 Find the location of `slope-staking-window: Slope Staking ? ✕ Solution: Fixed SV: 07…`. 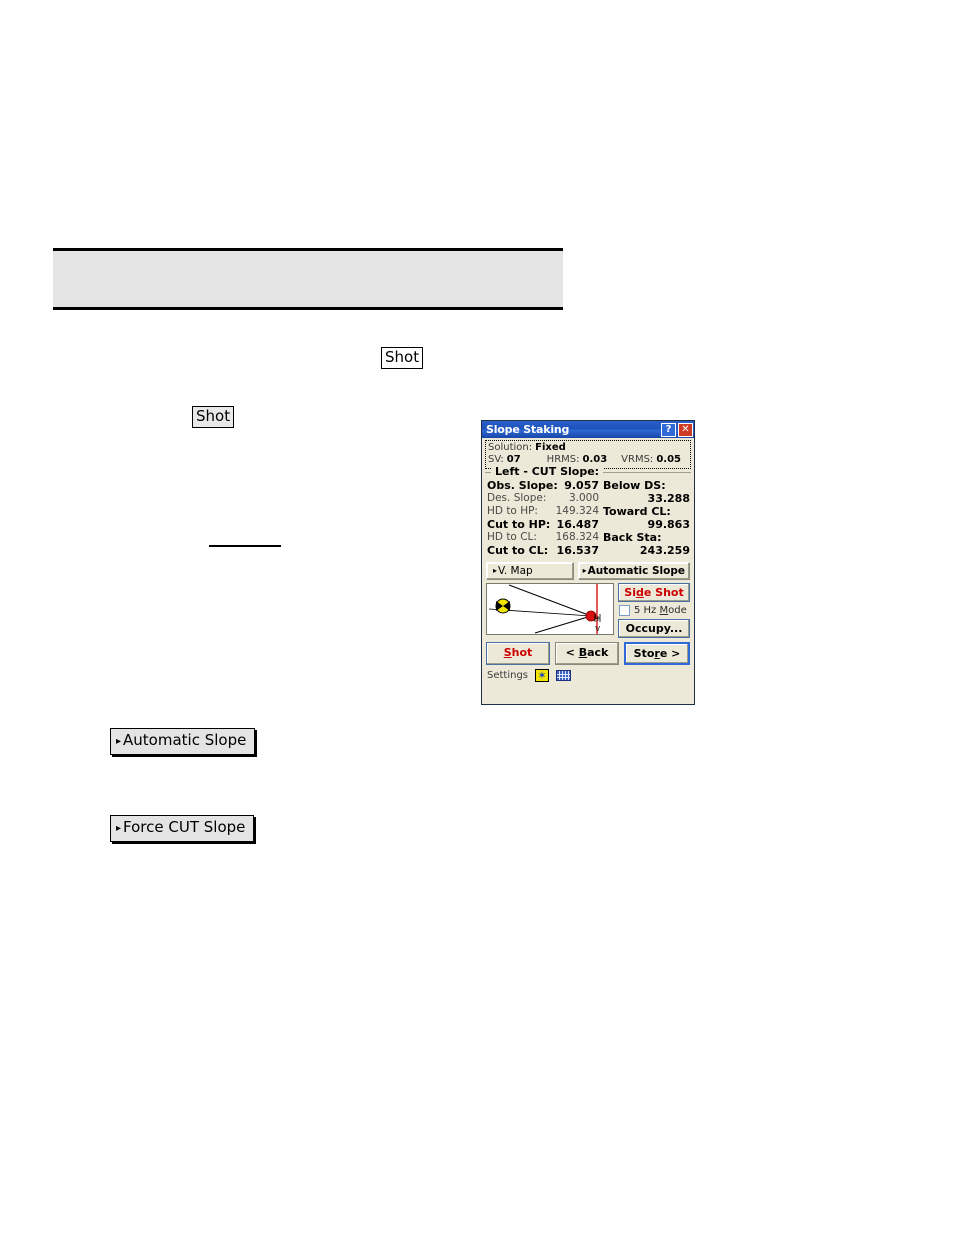

slope-staking-window: Slope Staking ? ✕ Solution: Fixed SV: 07… is located at coordinates (588, 562).